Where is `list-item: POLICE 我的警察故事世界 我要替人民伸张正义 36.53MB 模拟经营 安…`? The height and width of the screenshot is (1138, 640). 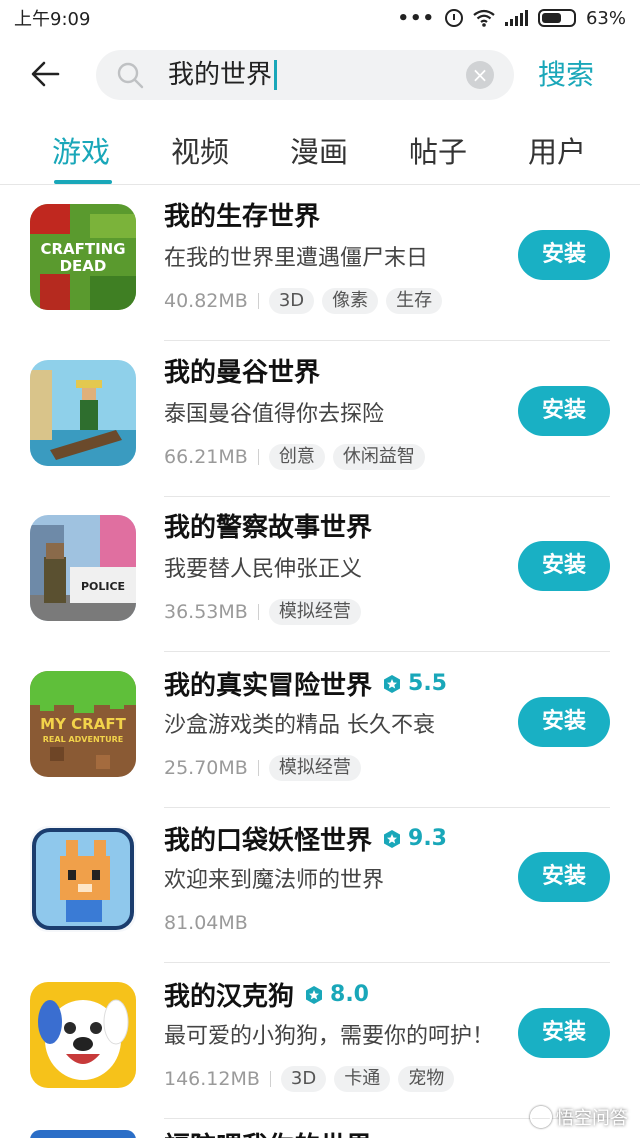 list-item: POLICE 我的警察故事世界 我要替人民伸张正义 36.53MB 模拟经营 安… is located at coordinates (320, 574).